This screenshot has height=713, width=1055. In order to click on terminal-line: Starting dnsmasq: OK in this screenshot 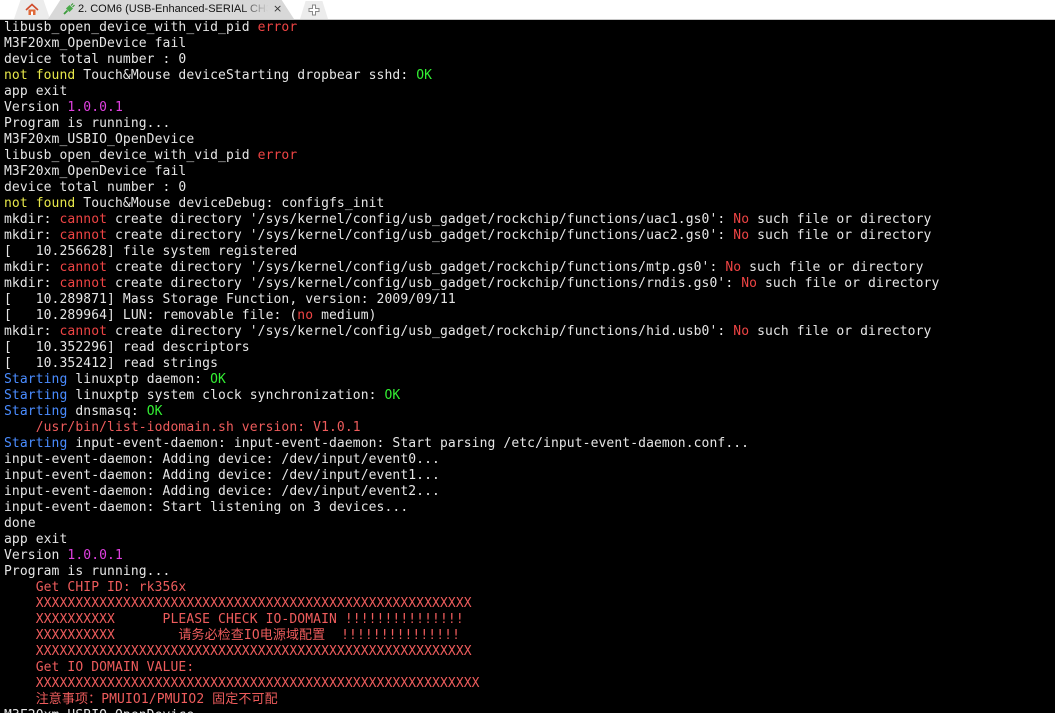, I will do `click(529, 412)`.